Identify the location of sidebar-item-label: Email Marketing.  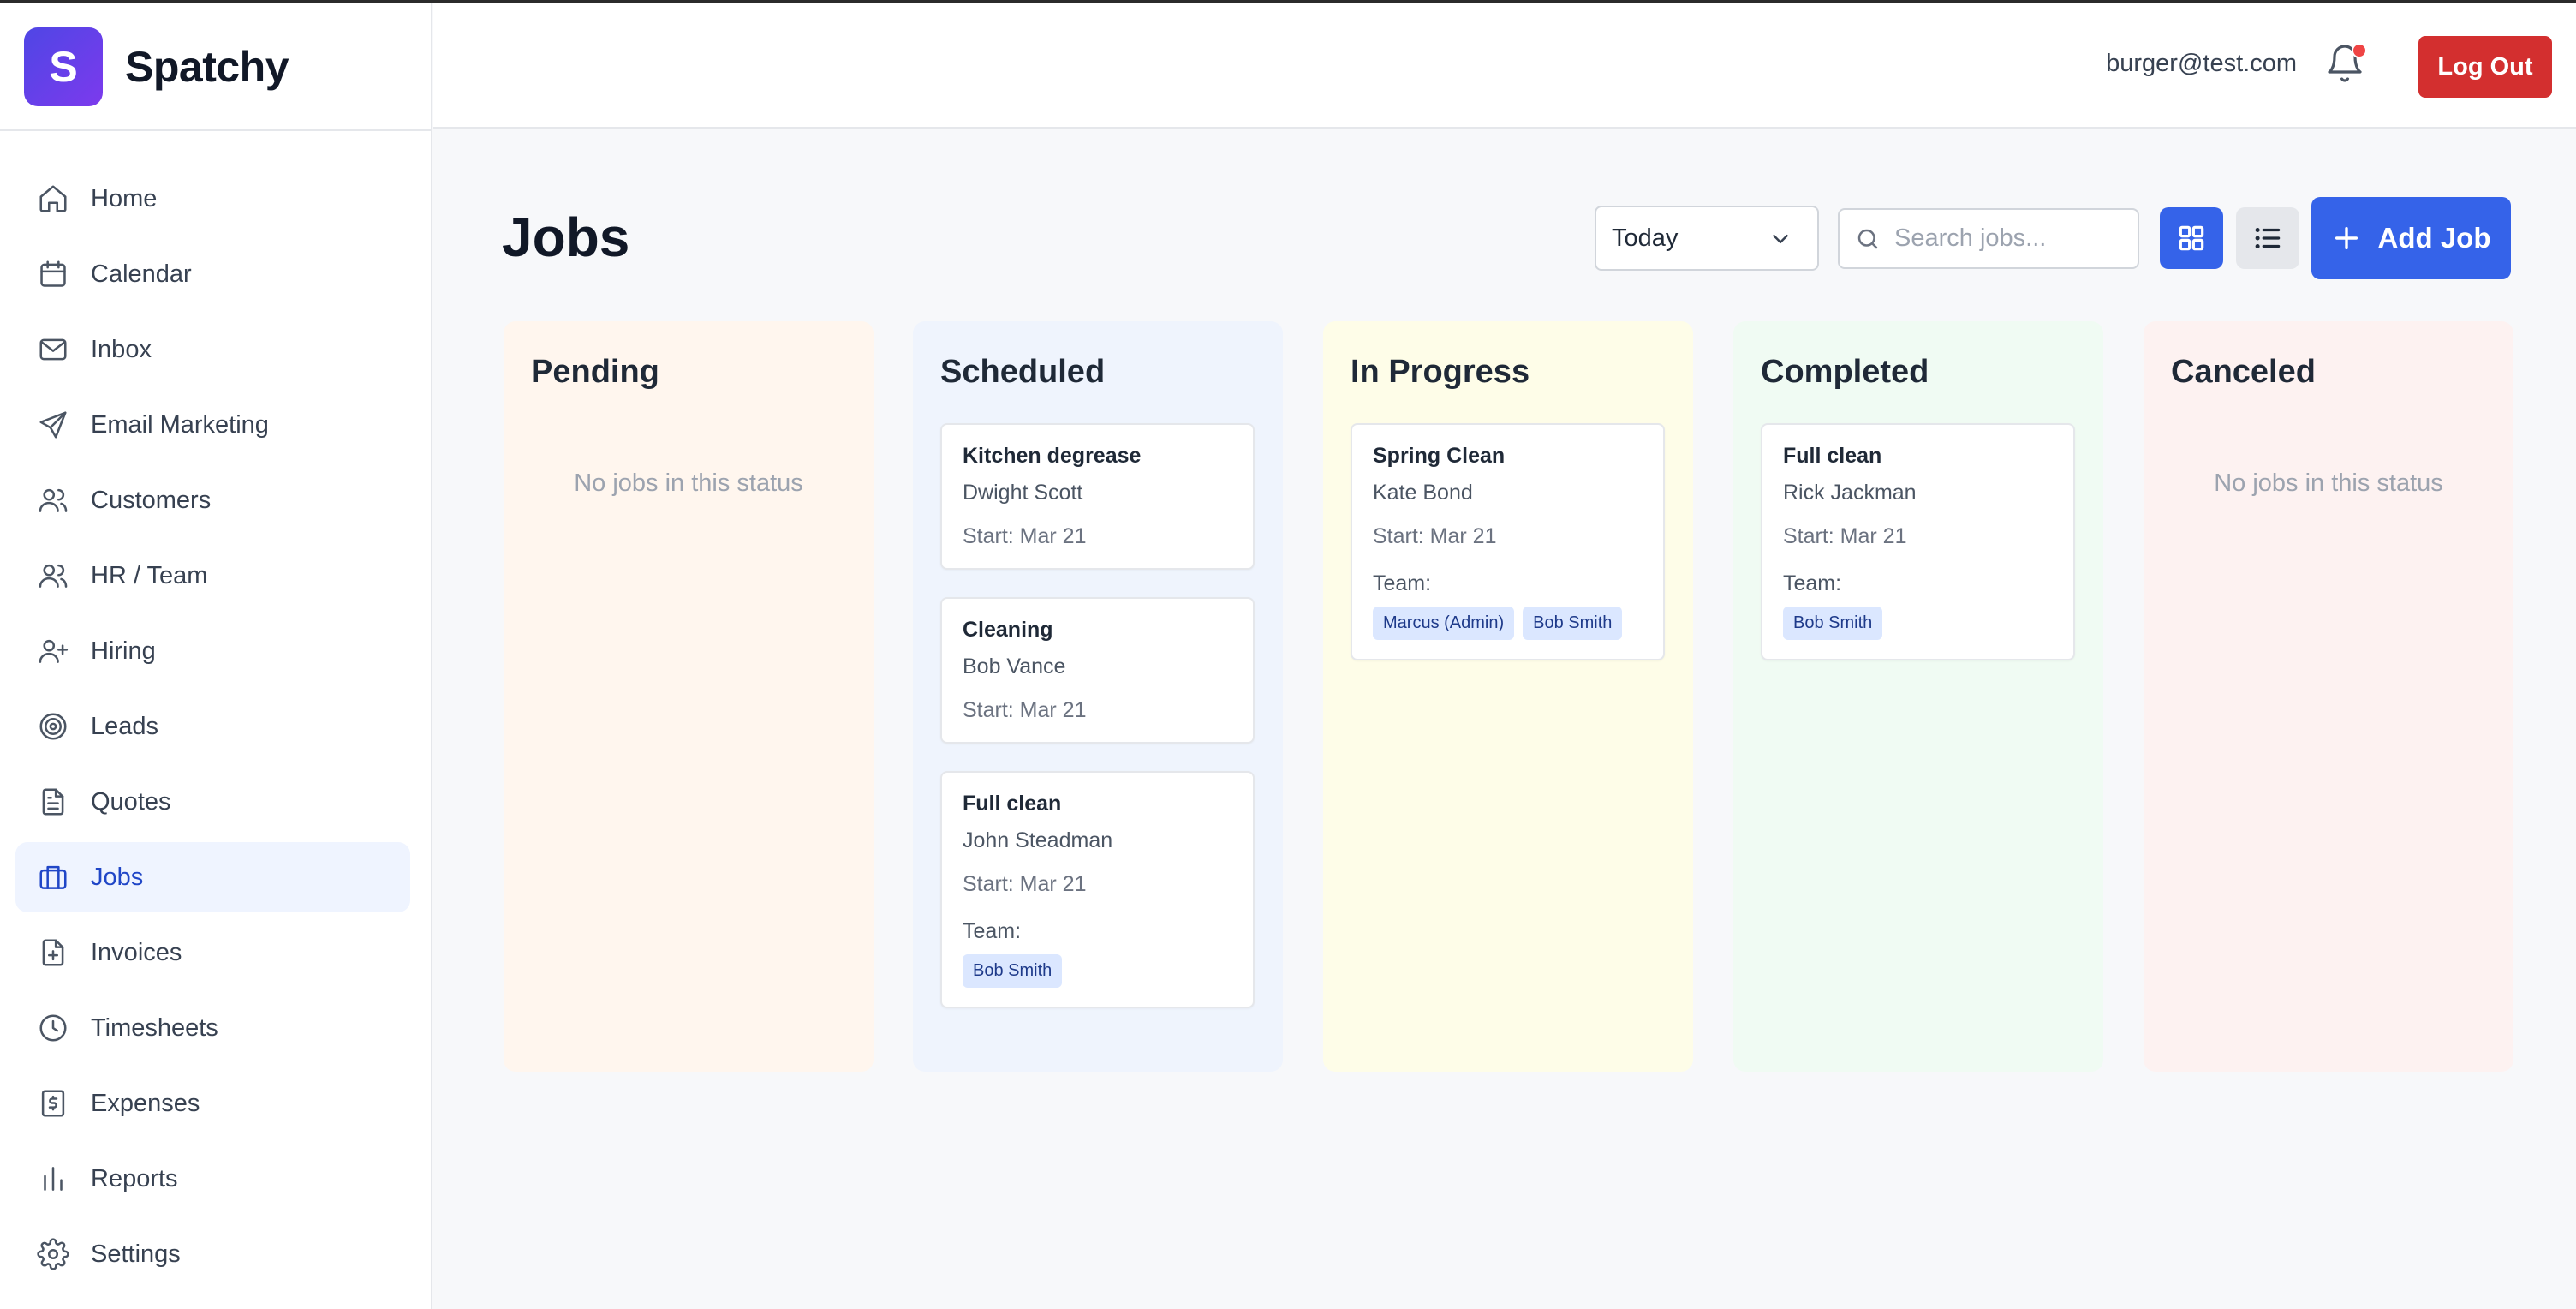
(180, 424).